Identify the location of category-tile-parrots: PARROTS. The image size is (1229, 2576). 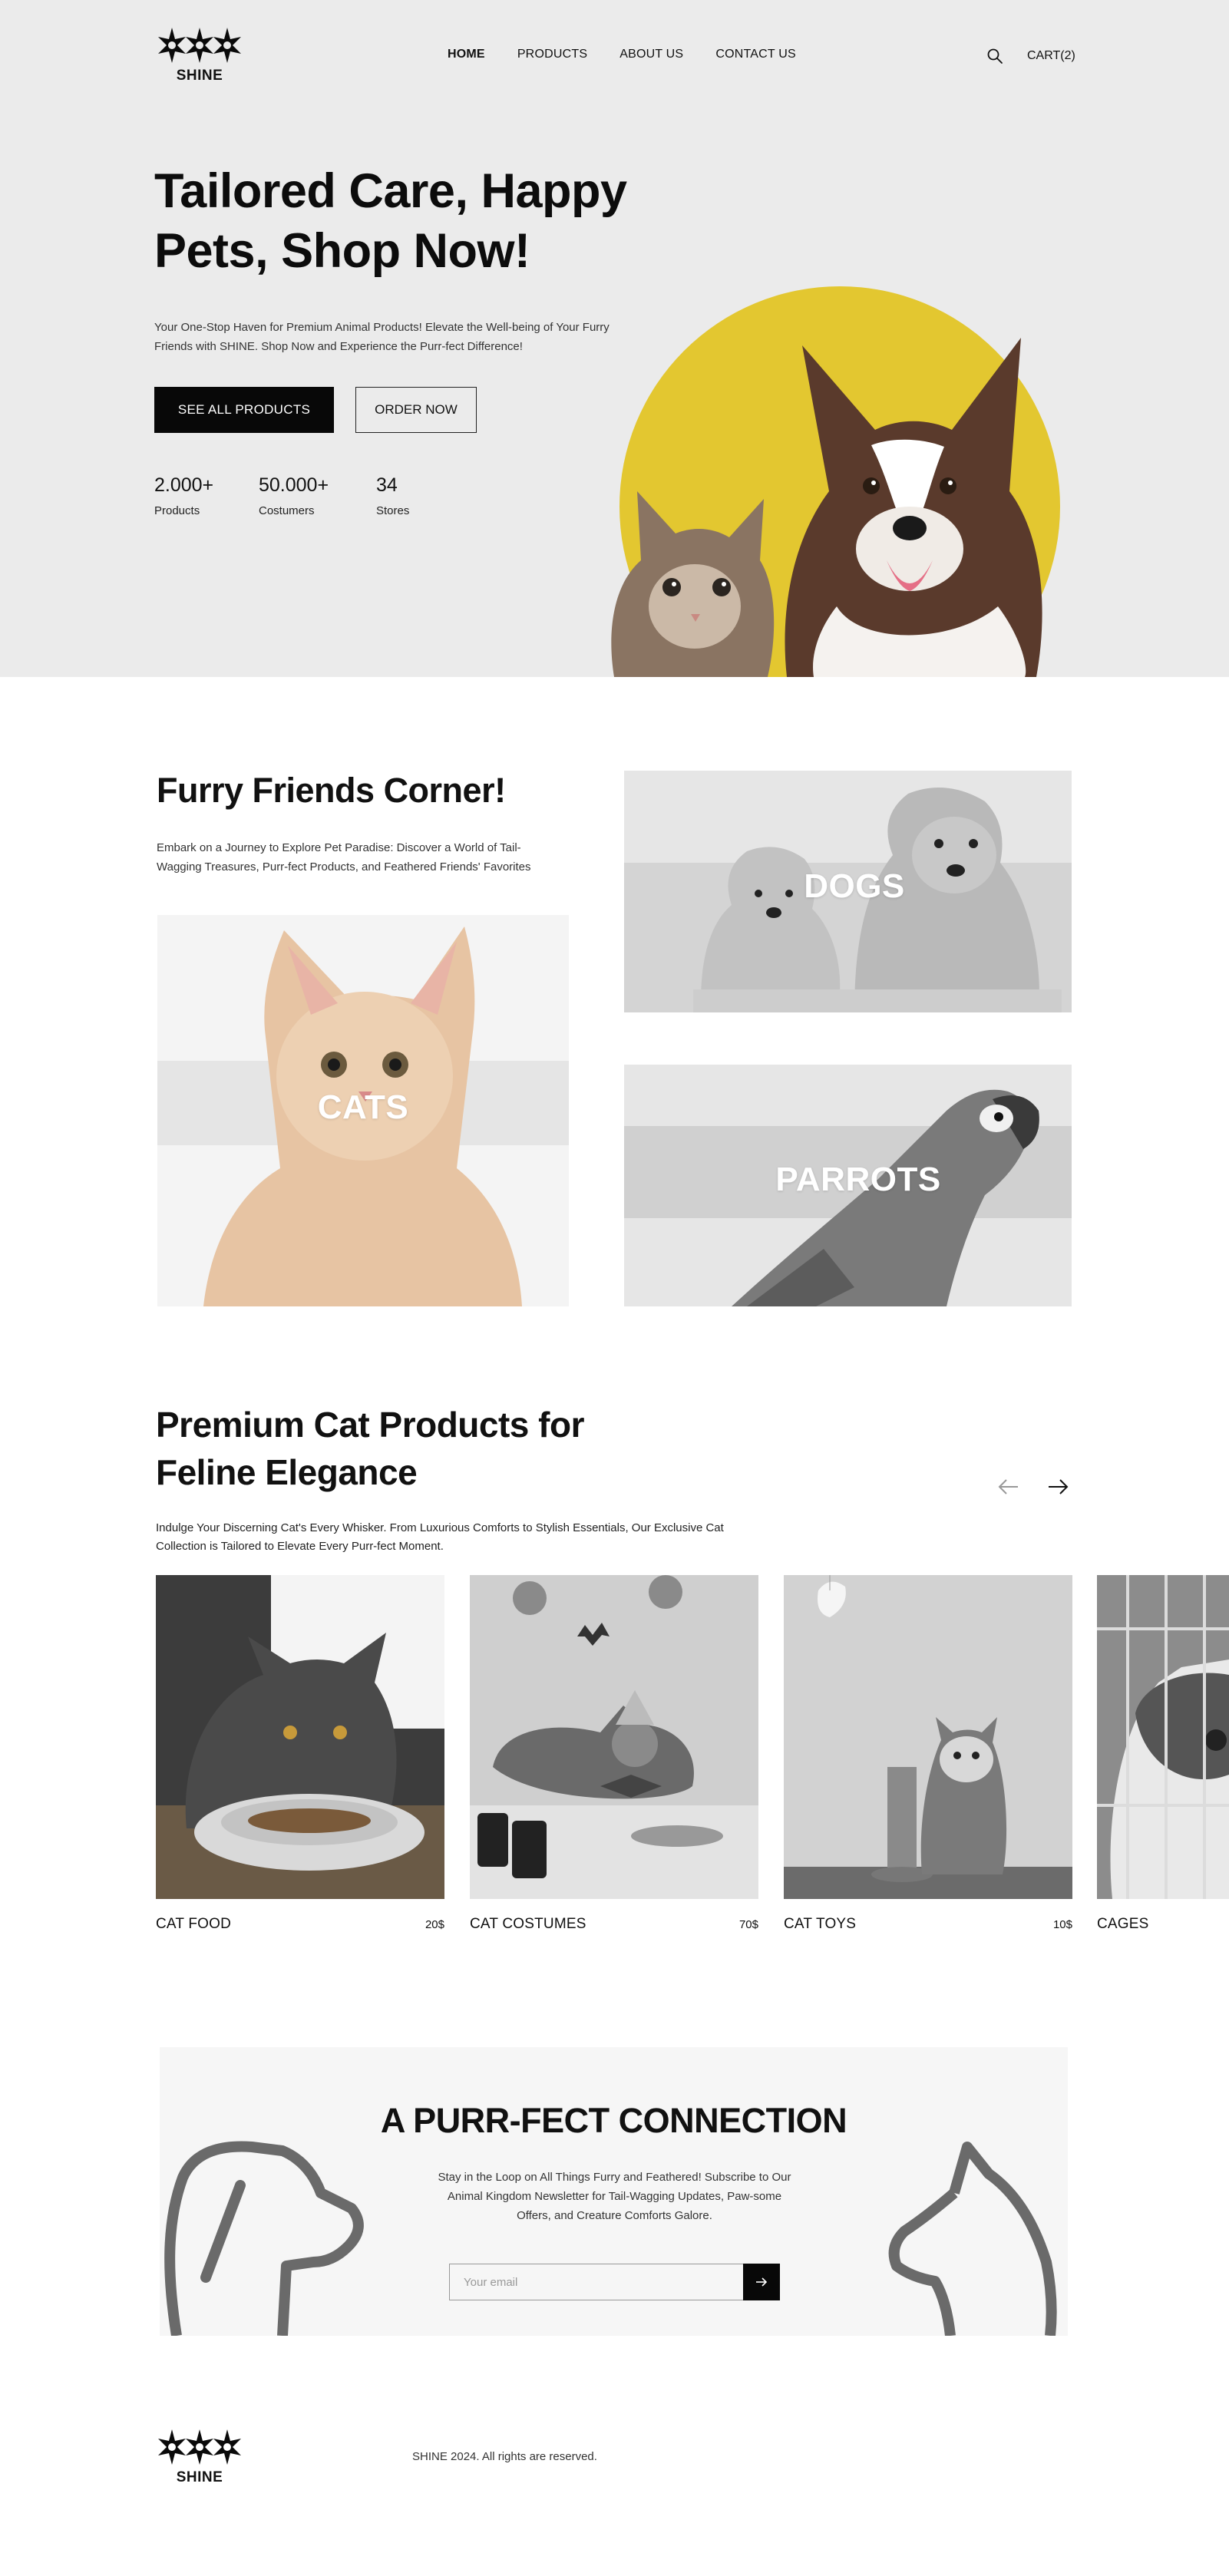
(848, 1185).